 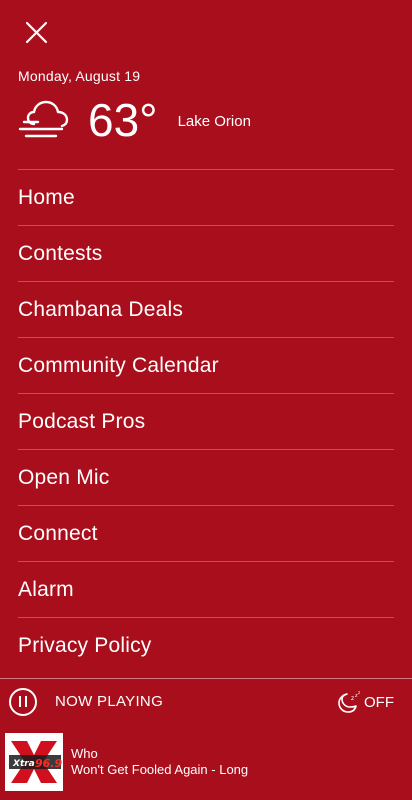 What do you see at coordinates (206, 477) in the screenshot?
I see `menu-item-open-mic: Open Mic` at bounding box center [206, 477].